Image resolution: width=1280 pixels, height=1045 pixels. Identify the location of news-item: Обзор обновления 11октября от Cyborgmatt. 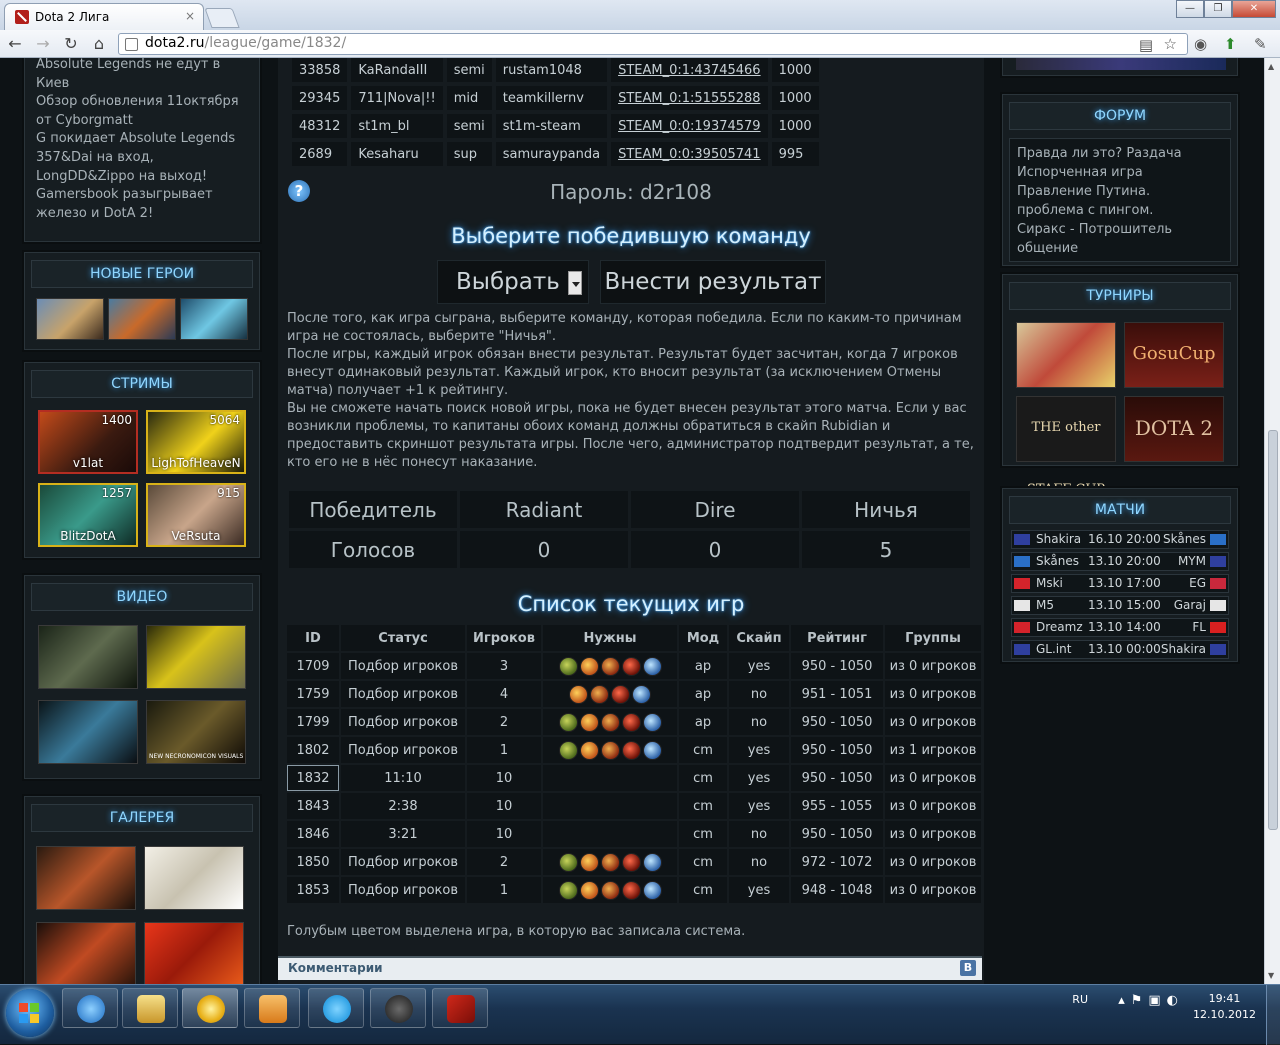
(144, 111).